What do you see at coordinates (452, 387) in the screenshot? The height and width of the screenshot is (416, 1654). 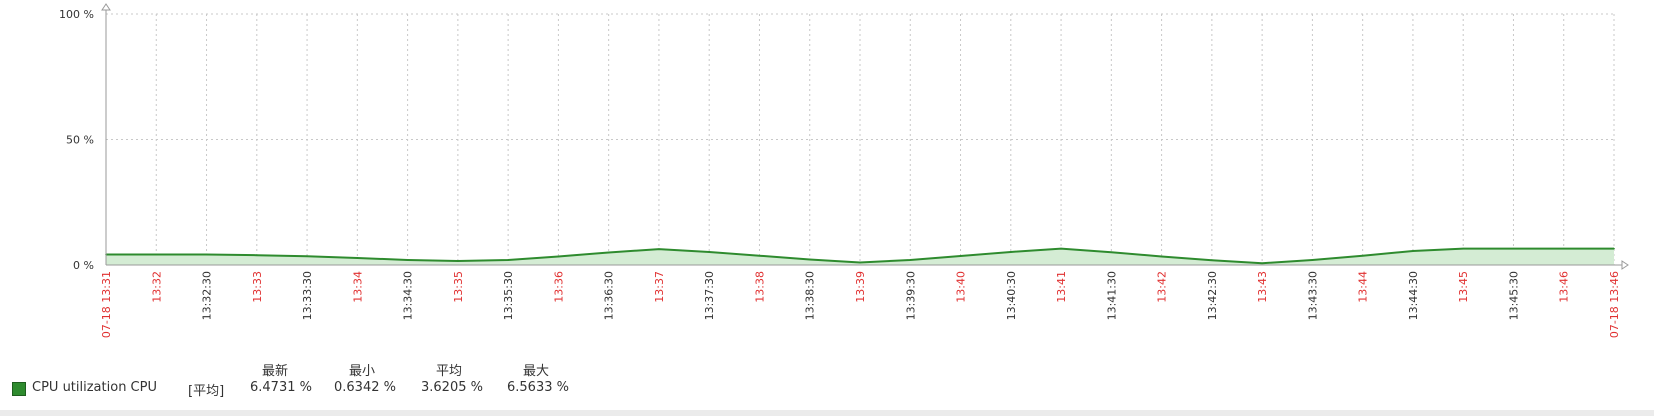 I see `legend-value-avg: 3.6205 %` at bounding box center [452, 387].